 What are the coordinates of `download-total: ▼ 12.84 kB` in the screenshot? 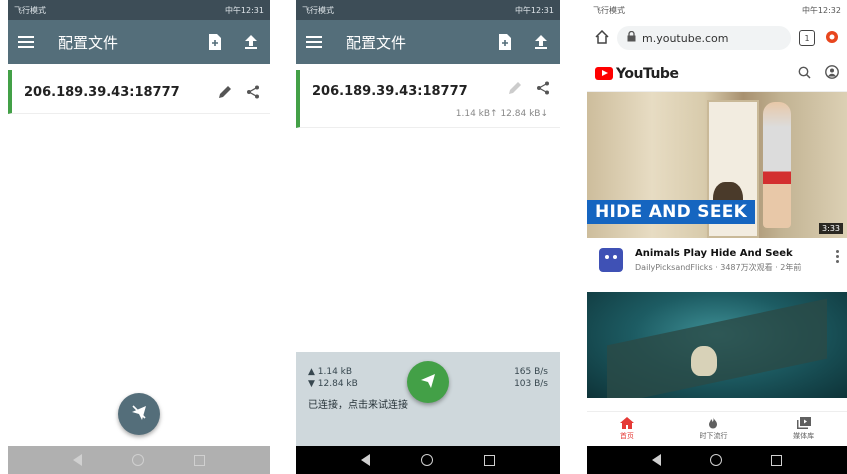 It's located at (333, 384).